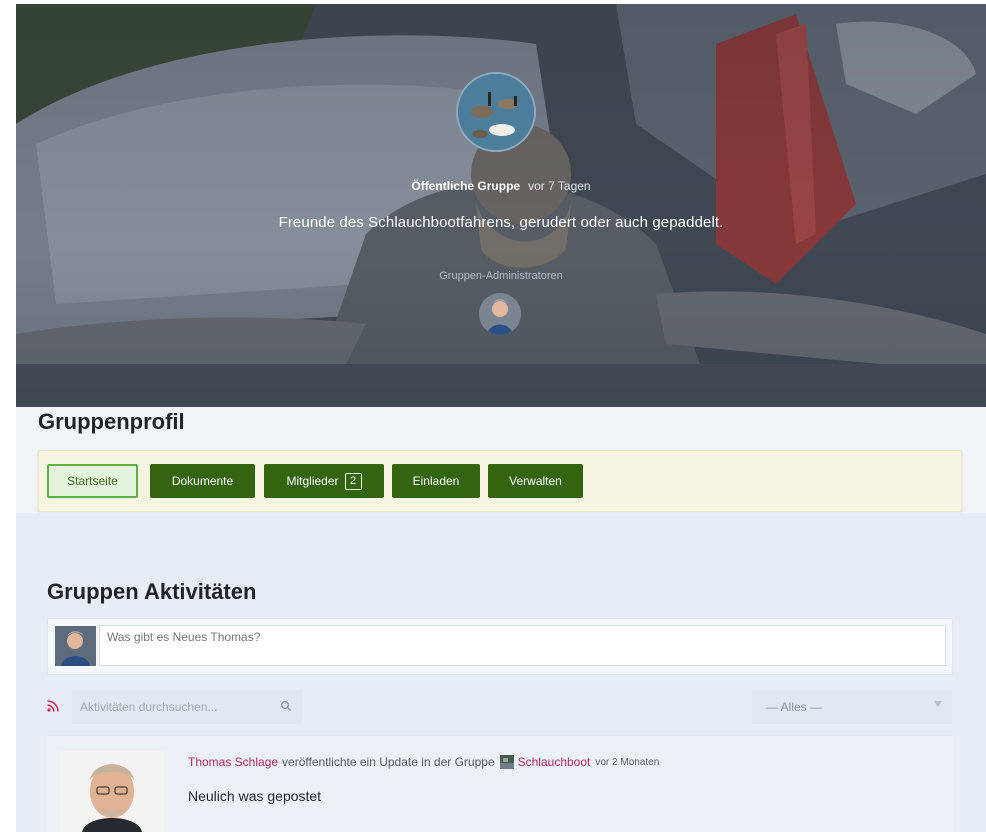 The image size is (986, 832). Describe the element at coordinates (233, 762) in the screenshot. I see `author-link: Thomas Schlage` at that location.